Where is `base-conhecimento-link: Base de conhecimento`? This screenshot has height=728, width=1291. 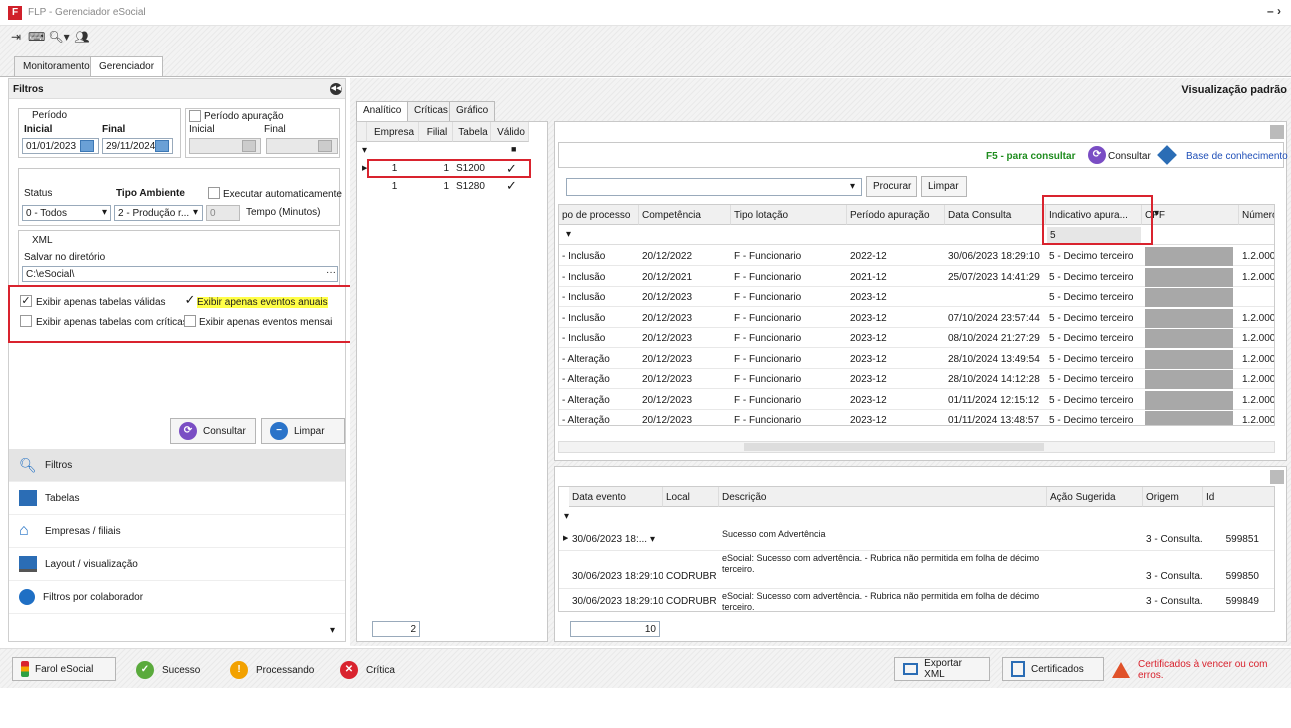 base-conhecimento-link: Base de conhecimento is located at coordinates (1237, 156).